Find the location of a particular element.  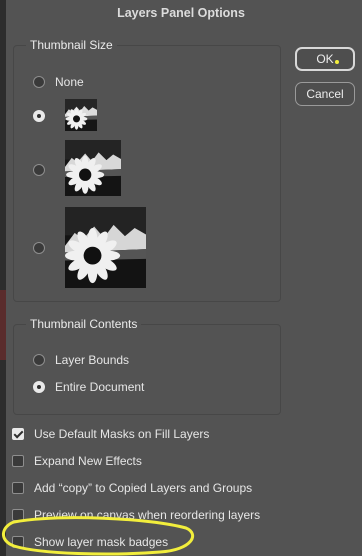

cancel-button: Cancel is located at coordinates (325, 94).